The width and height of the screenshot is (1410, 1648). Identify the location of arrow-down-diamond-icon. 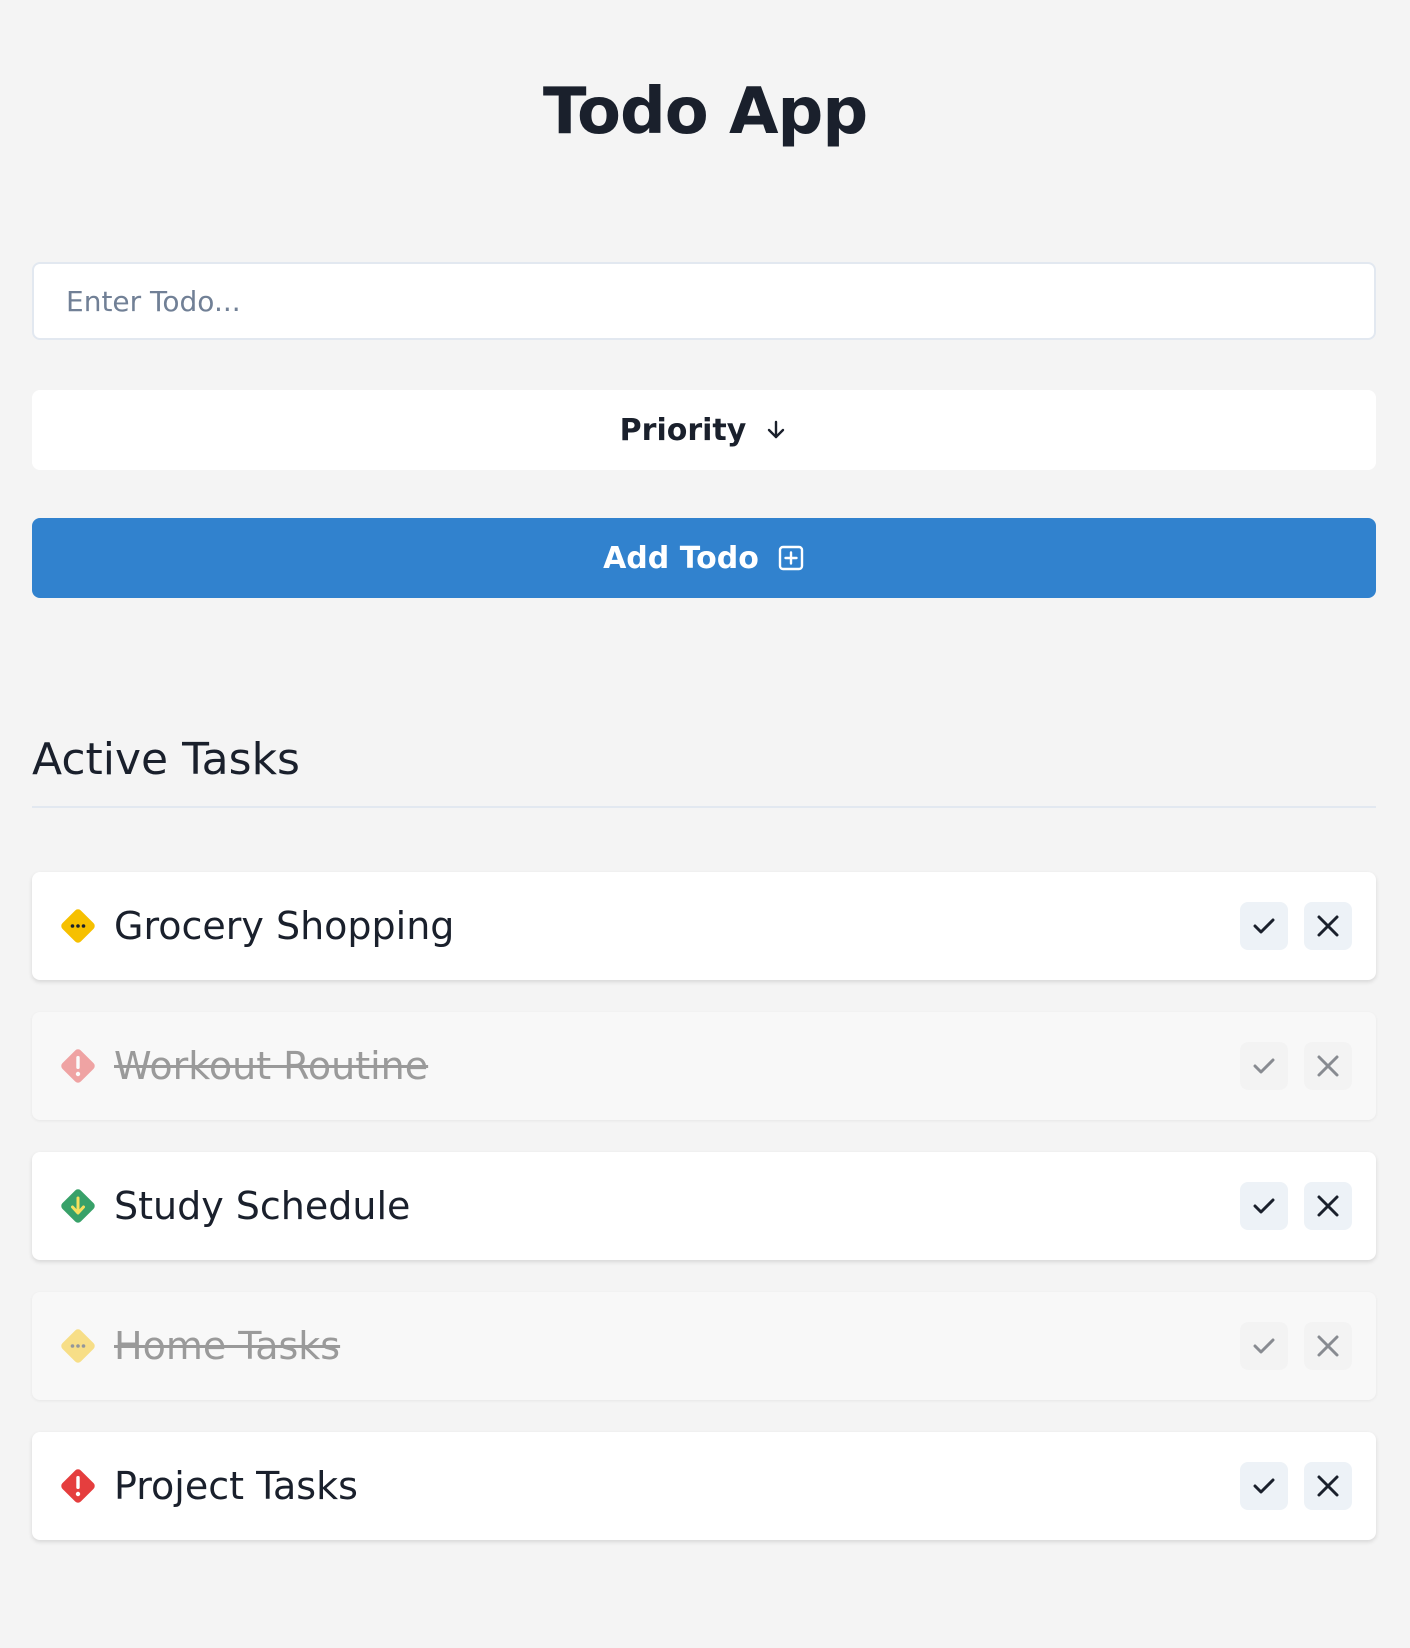
(78, 1206).